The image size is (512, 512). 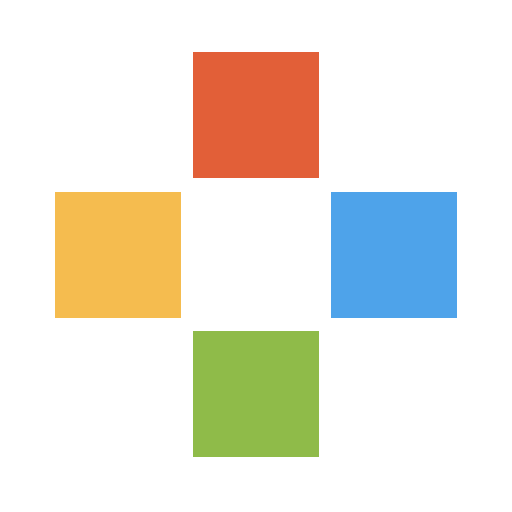 I want to click on left-yellow-square, so click(x=118, y=255).